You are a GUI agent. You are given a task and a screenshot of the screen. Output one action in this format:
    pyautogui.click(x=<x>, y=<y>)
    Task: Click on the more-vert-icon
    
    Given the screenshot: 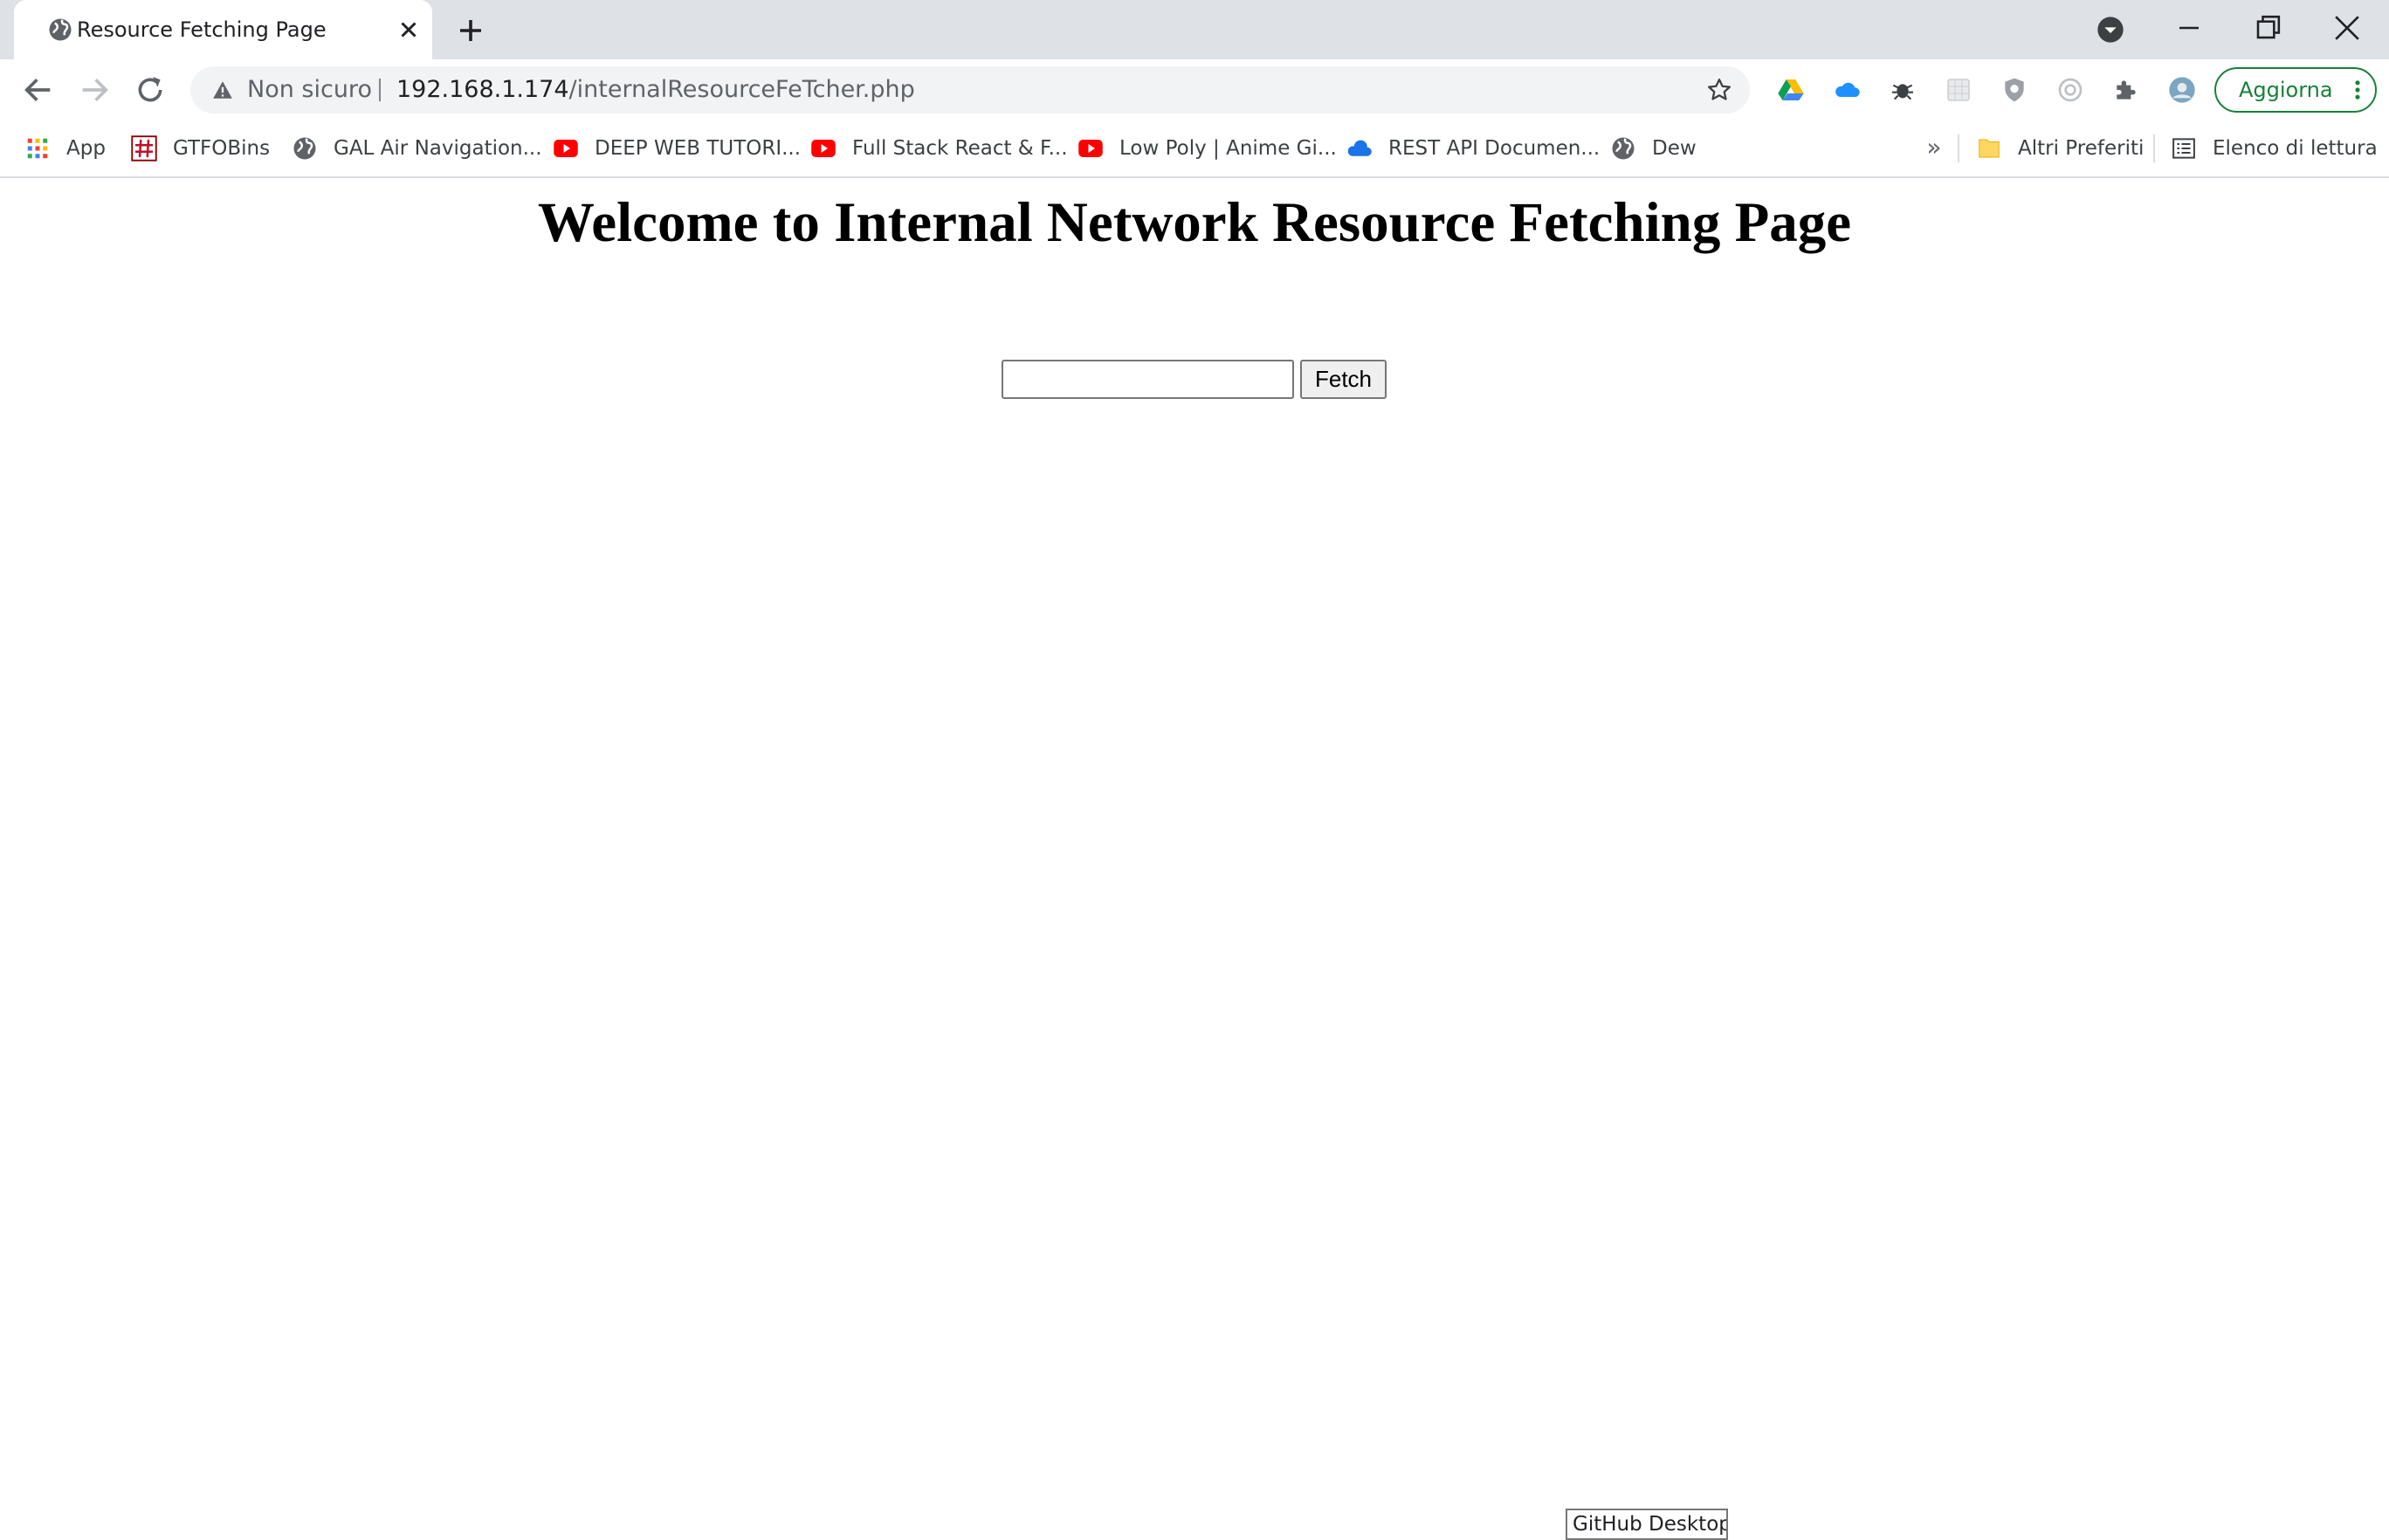 What is the action you would take?
    pyautogui.click(x=2357, y=90)
    